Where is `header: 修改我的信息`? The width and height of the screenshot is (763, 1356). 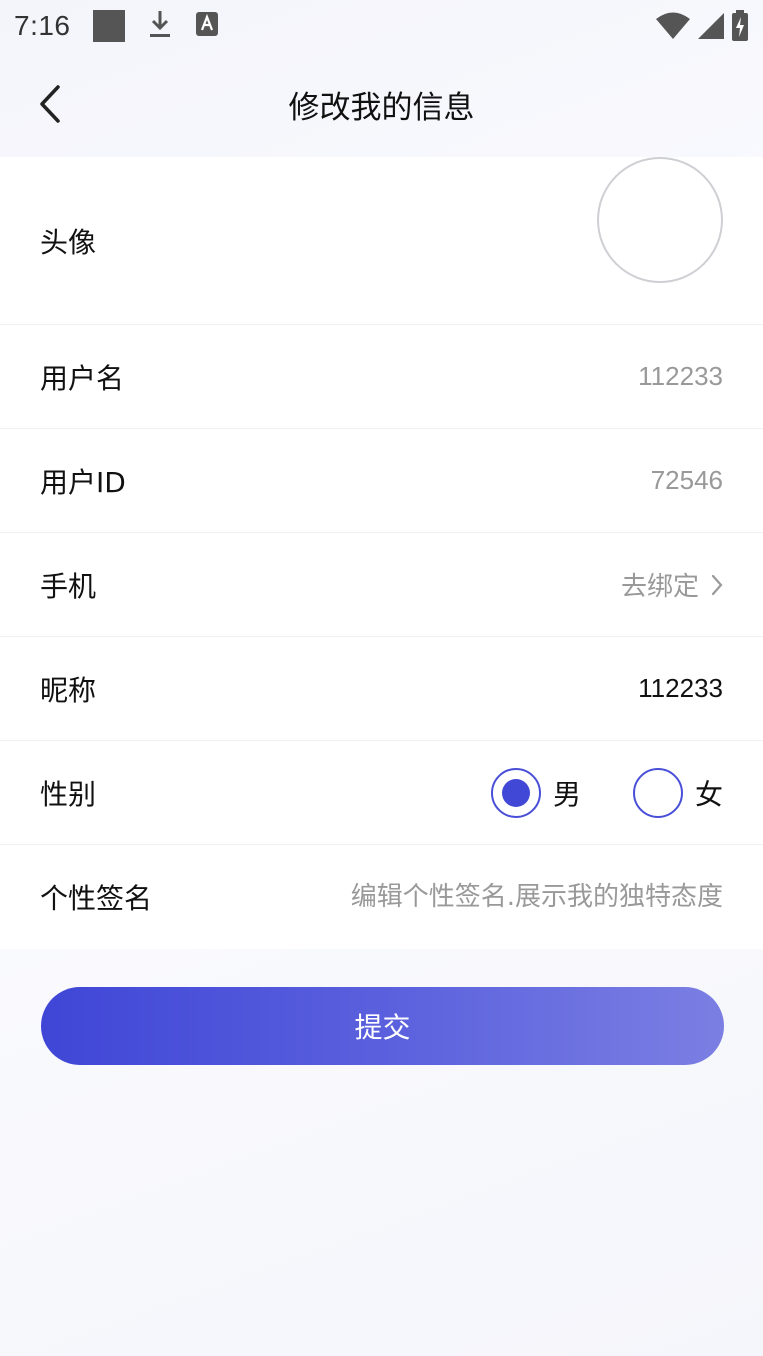
header: 修改我的信息 is located at coordinates (381, 104).